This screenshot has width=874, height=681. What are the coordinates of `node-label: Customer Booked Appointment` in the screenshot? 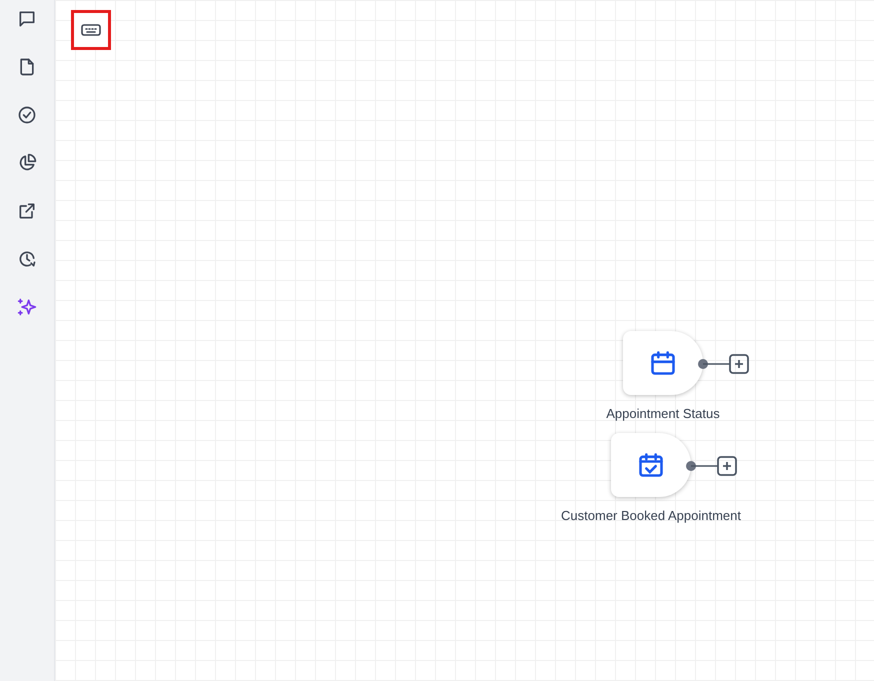 It's located at (651, 515).